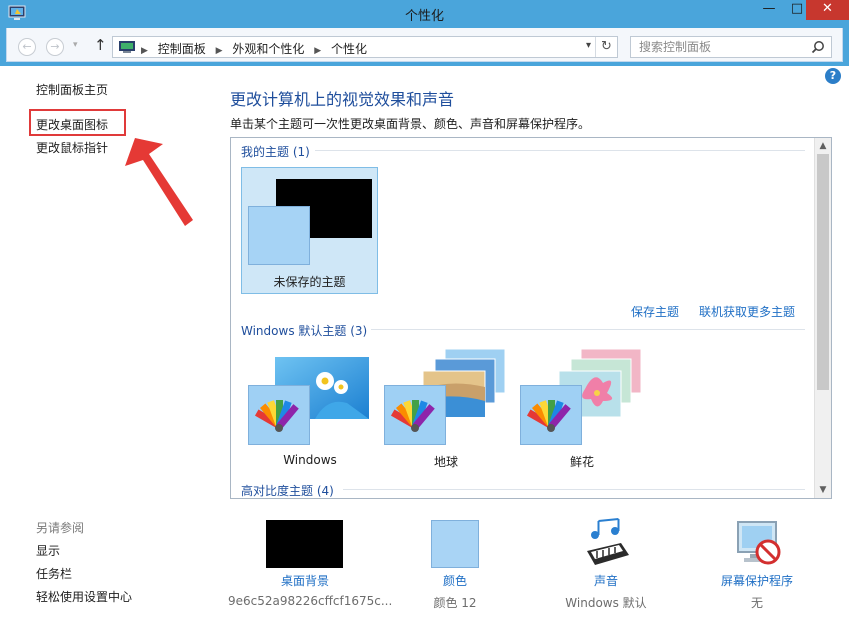  I want to click on see-also-display-link: 显示, so click(48, 550).